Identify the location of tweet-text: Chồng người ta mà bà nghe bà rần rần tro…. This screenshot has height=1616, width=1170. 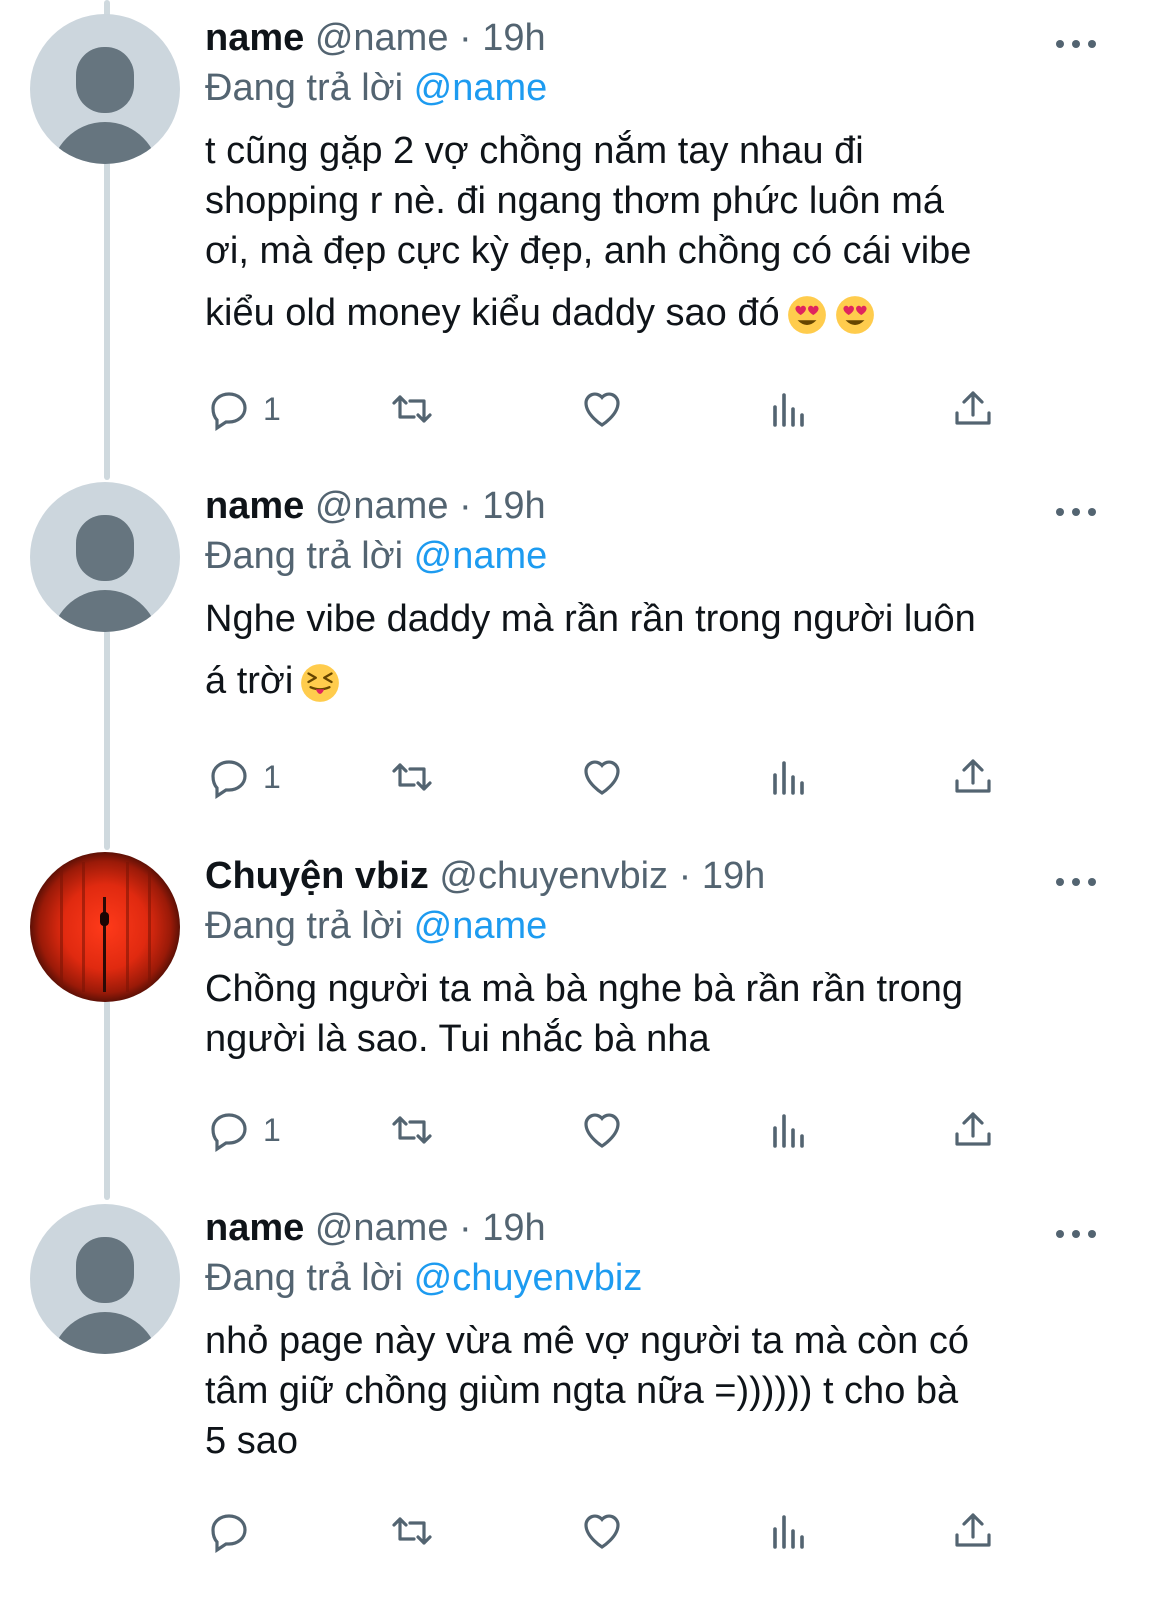
(645, 1014).